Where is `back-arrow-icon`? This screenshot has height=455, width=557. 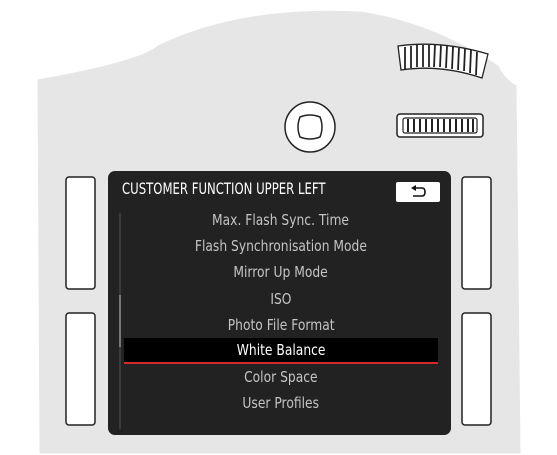 back-arrow-icon is located at coordinates (418, 191).